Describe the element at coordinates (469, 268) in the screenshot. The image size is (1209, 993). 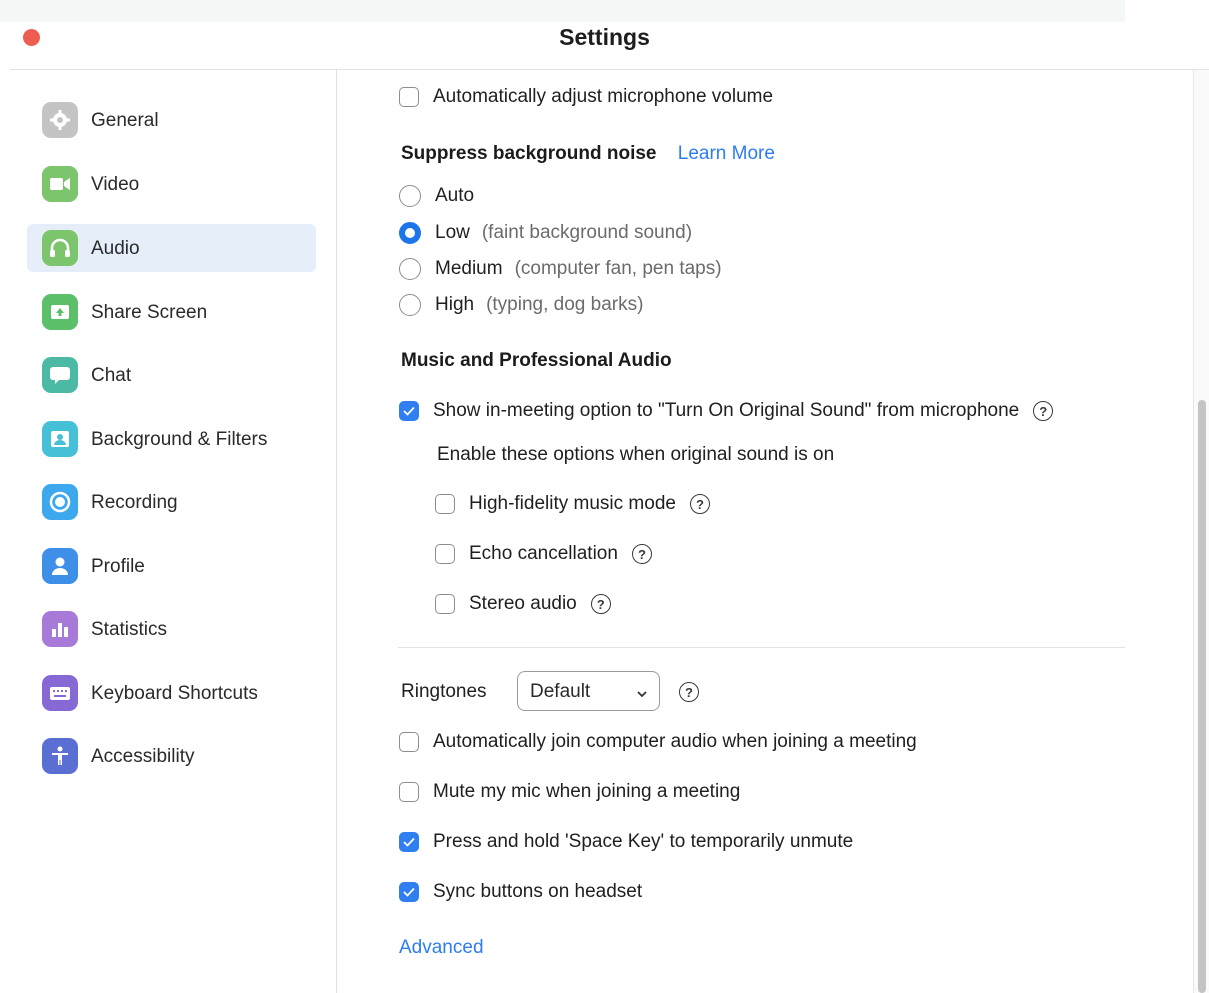
I see `noise-option-label: Medium` at that location.